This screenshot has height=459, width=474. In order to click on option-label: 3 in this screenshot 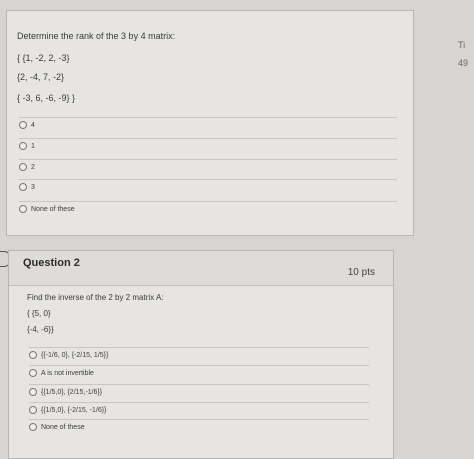, I will do `click(33, 187)`.